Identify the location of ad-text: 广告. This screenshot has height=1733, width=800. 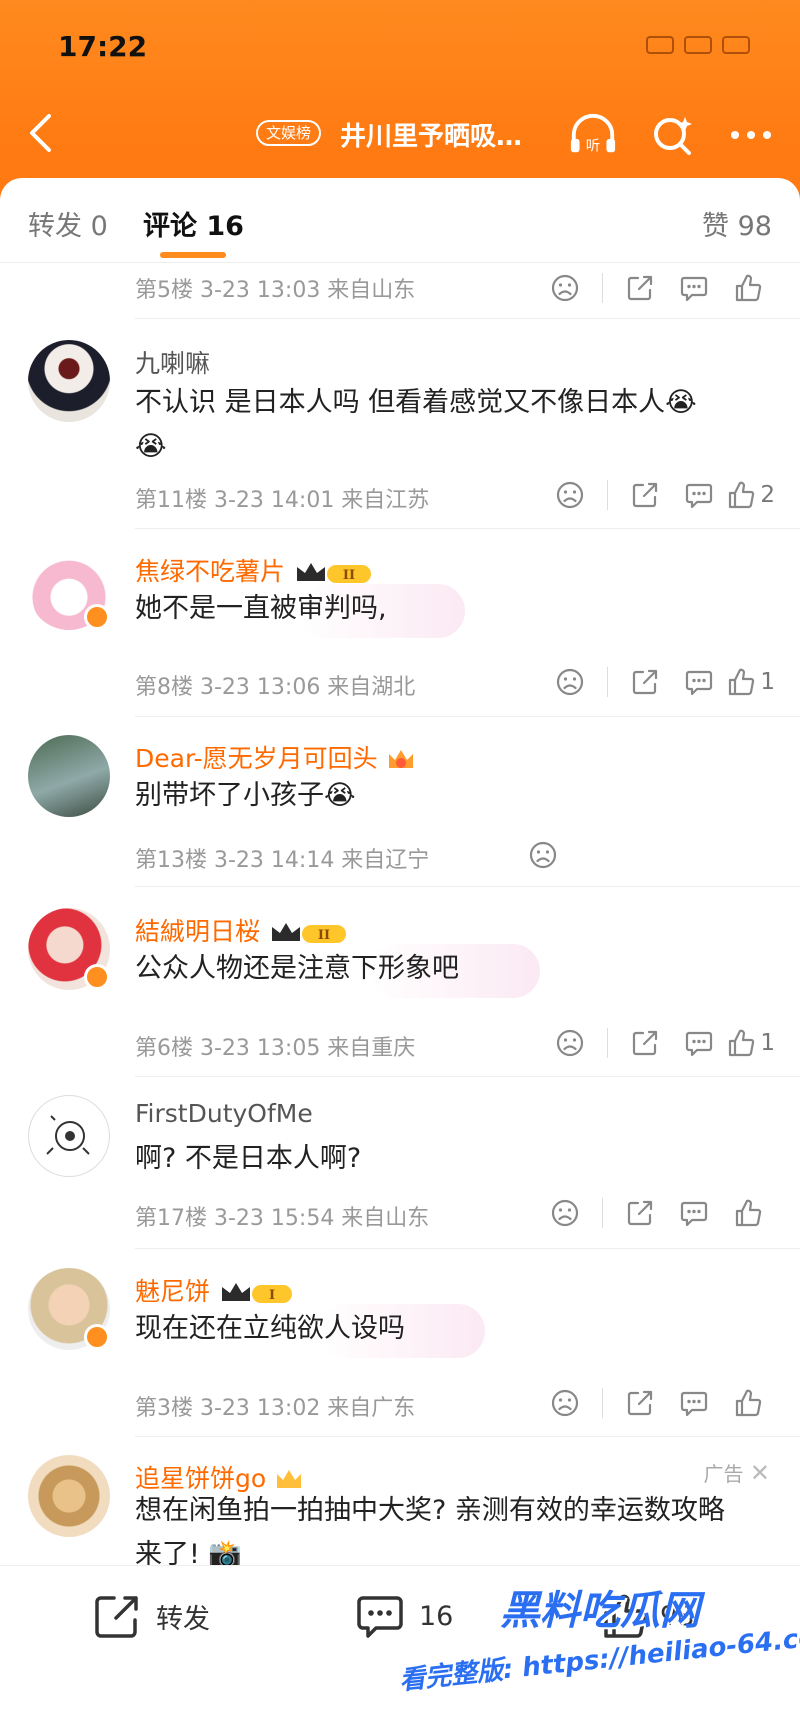
(723, 1474).